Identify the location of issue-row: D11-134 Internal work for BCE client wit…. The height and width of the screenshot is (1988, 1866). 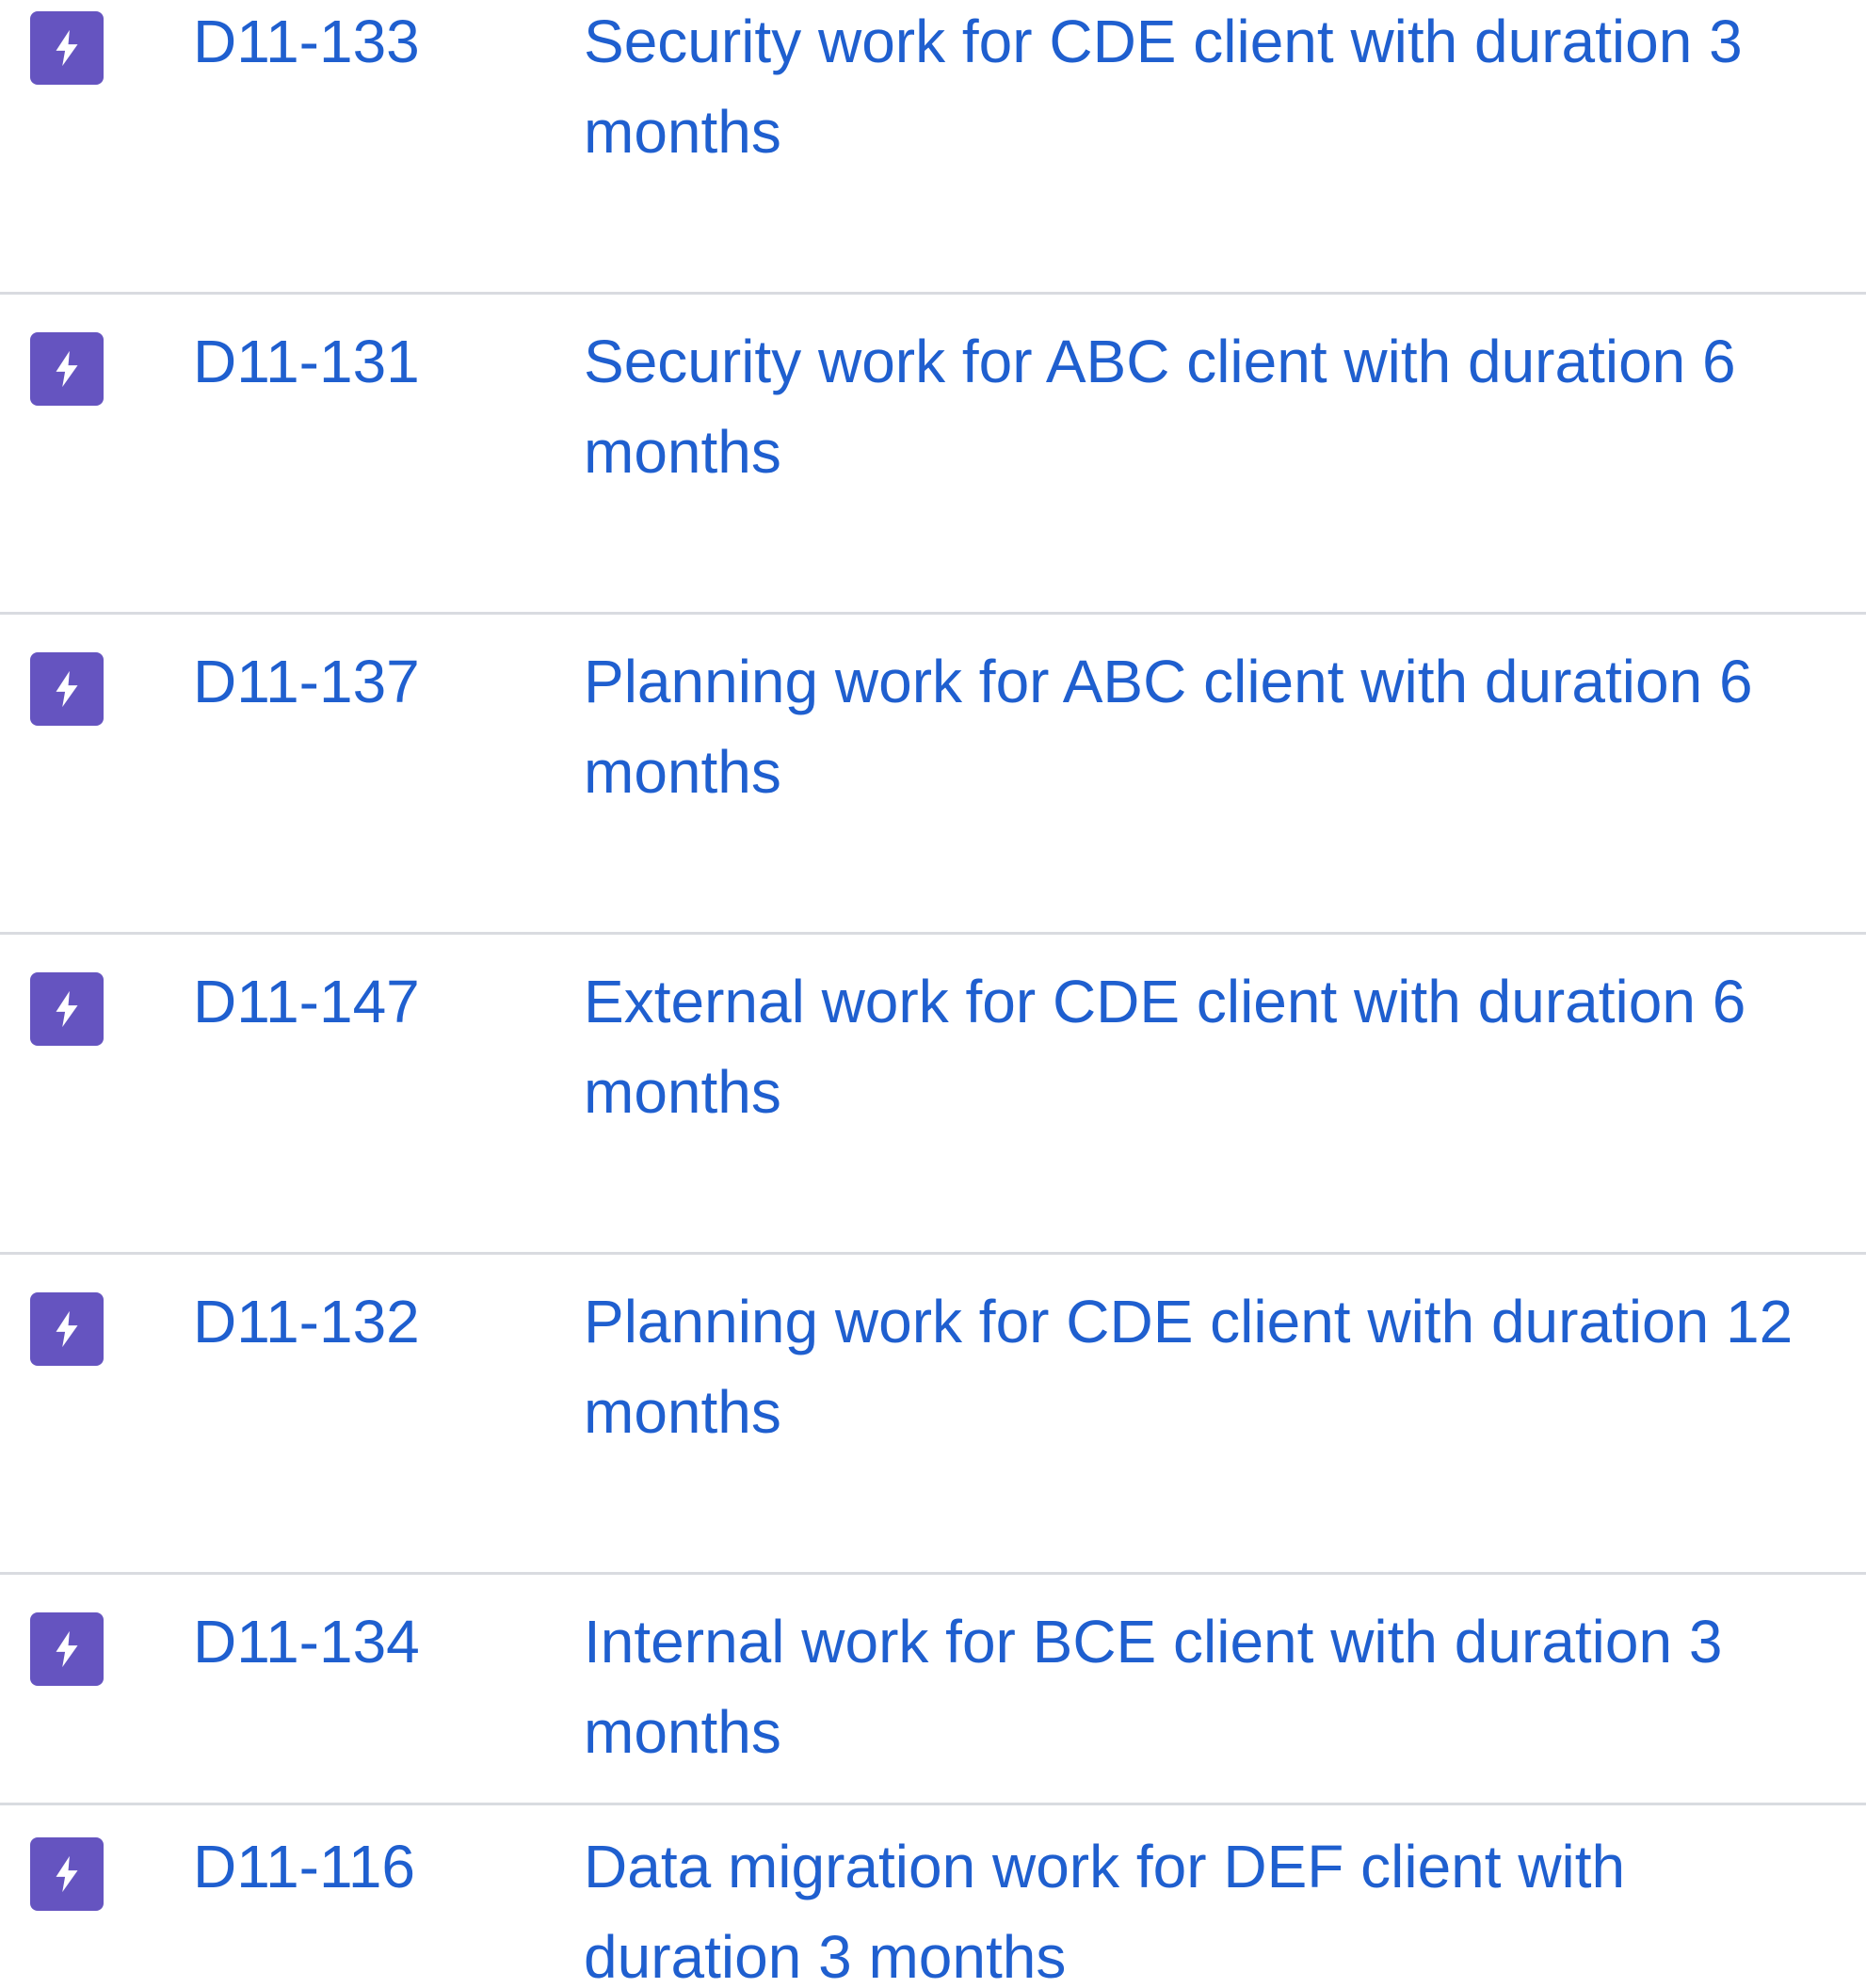
(933, 1690).